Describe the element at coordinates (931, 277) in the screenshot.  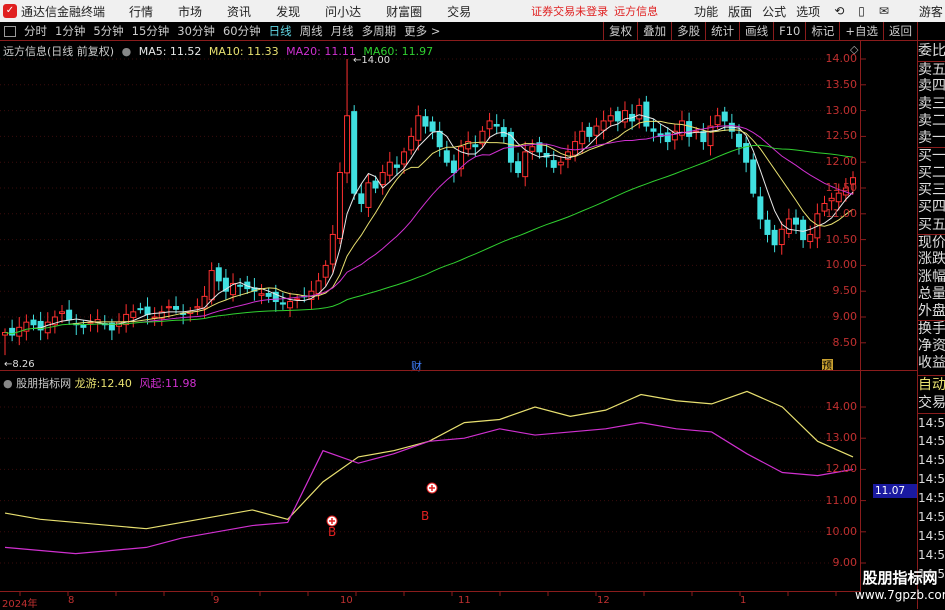
I see `side-item: 涨幅` at that location.